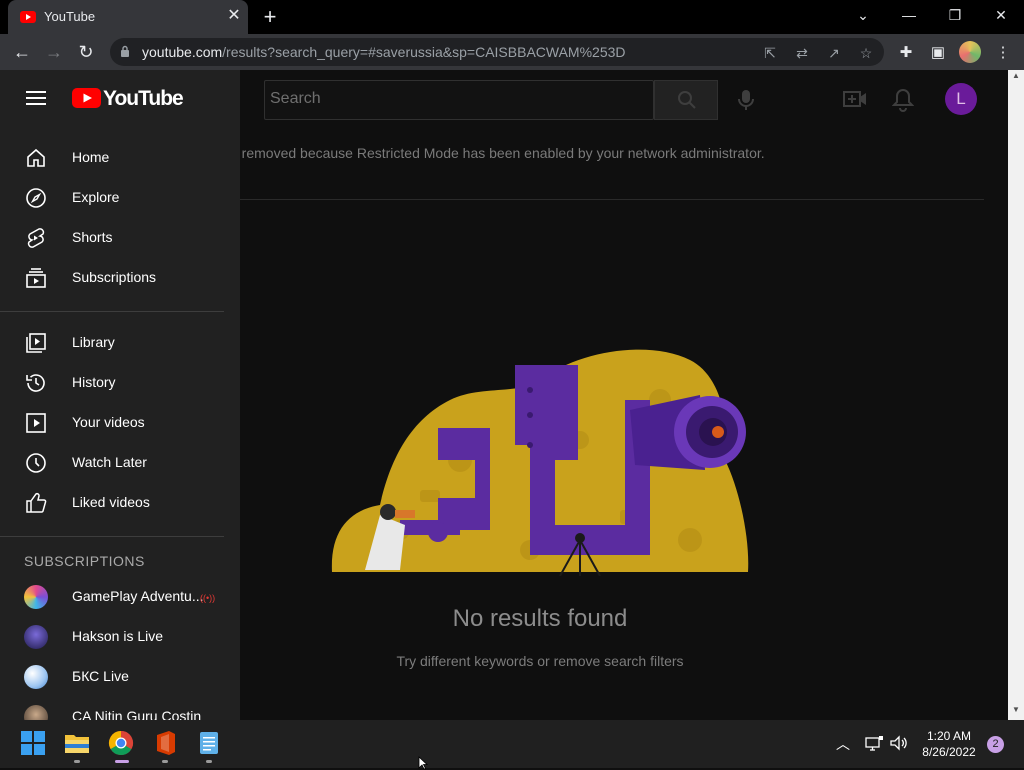  What do you see at coordinates (903, 100) in the screenshot?
I see `notifications-bell-icon` at bounding box center [903, 100].